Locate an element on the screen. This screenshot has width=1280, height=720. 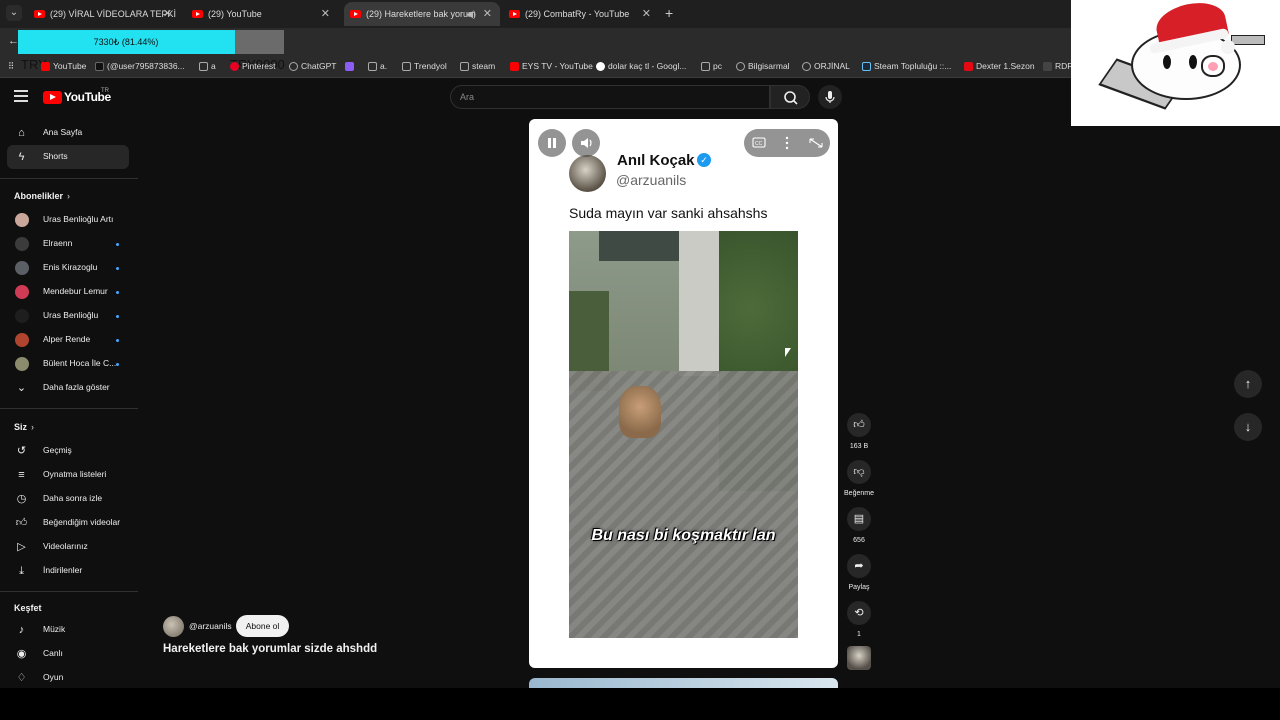
sidebar-item-playlists: ≡ Oynatma listeleri is located at coordinates (68, 475).